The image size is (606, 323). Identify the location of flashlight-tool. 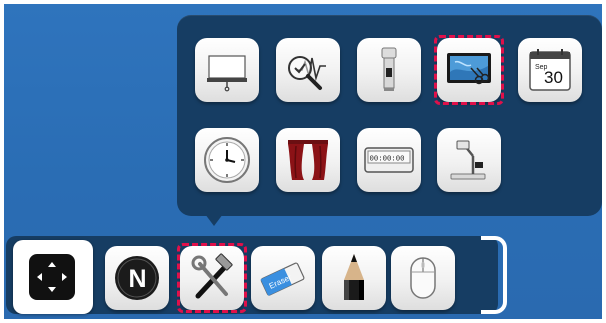
(389, 70).